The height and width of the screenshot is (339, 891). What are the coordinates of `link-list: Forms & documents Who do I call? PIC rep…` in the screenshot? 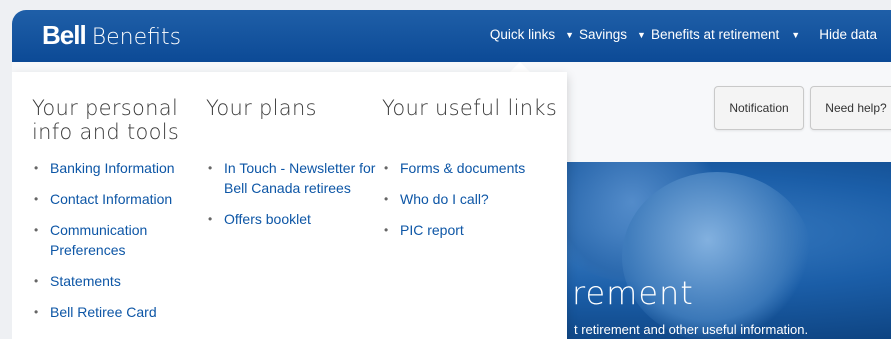 It's located at (472, 199).